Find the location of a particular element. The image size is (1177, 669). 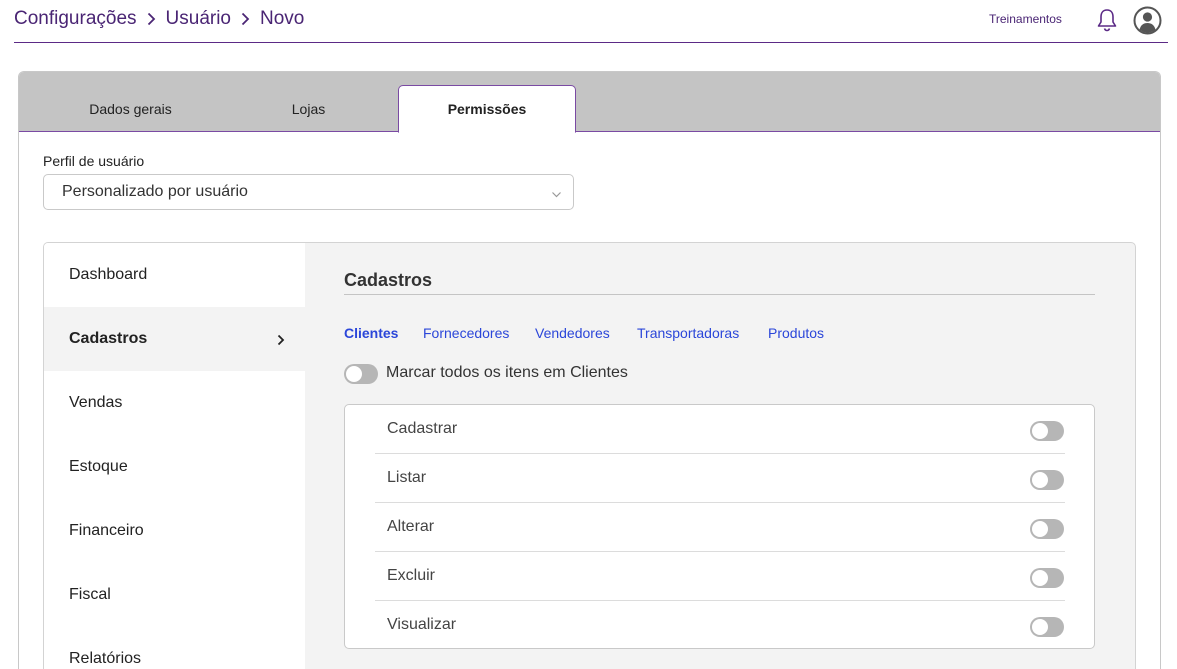

mark-all-label: Marcar todos os itens em Clientes is located at coordinates (507, 372).